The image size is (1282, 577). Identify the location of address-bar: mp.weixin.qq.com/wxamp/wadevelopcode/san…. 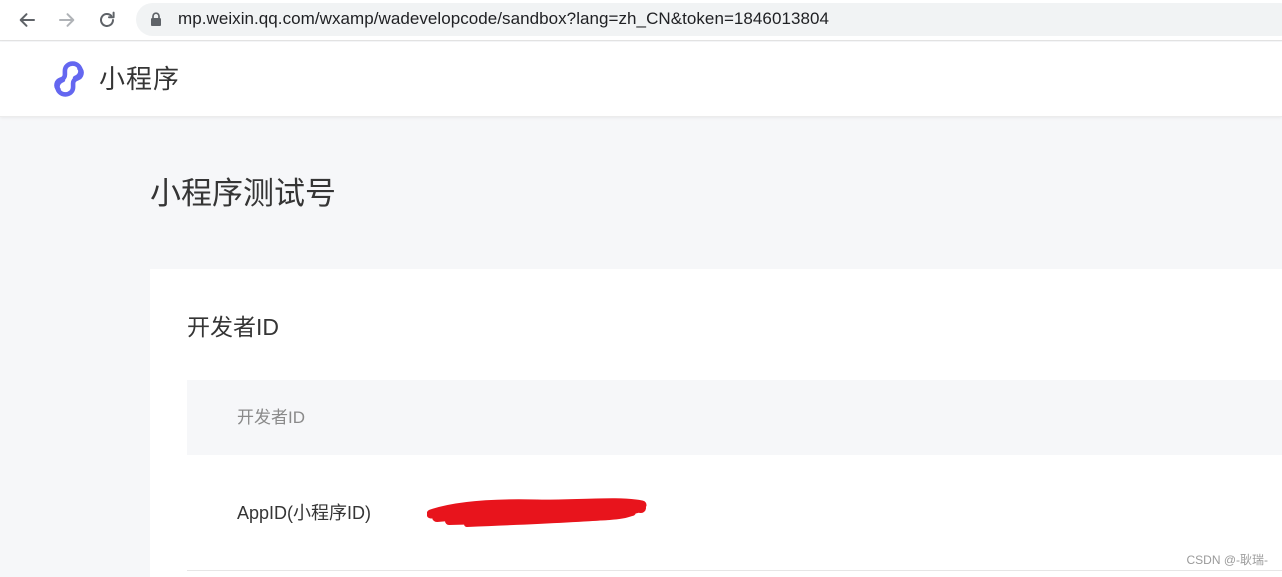
(709, 19).